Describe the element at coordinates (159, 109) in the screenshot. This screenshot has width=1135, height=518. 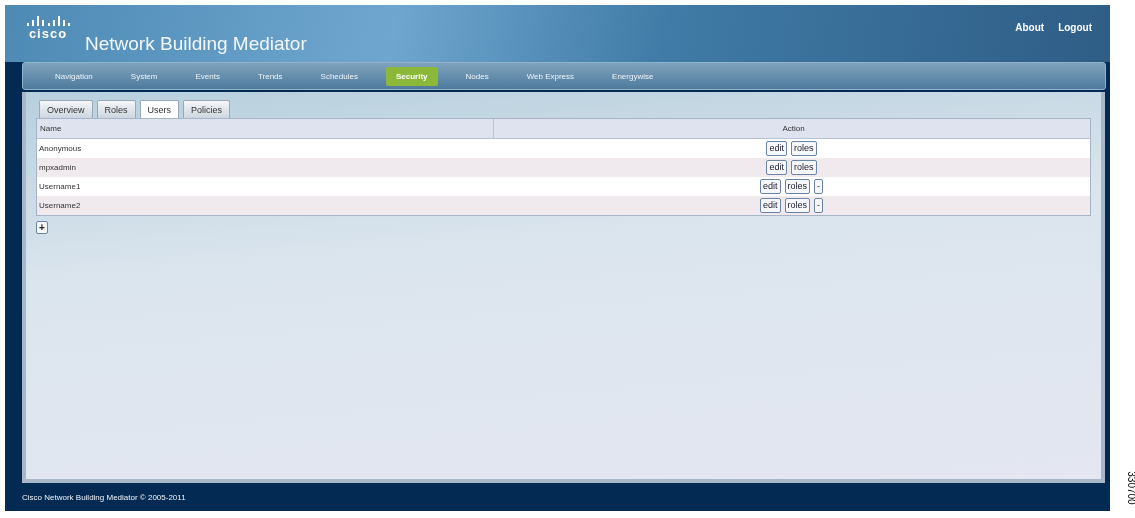
I see `tab: Users` at that location.